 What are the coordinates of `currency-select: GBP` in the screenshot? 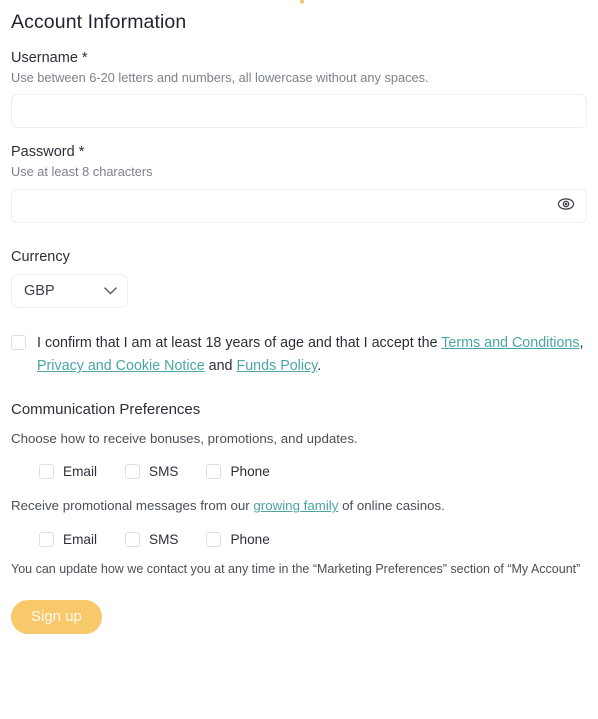 It's located at (69, 290).